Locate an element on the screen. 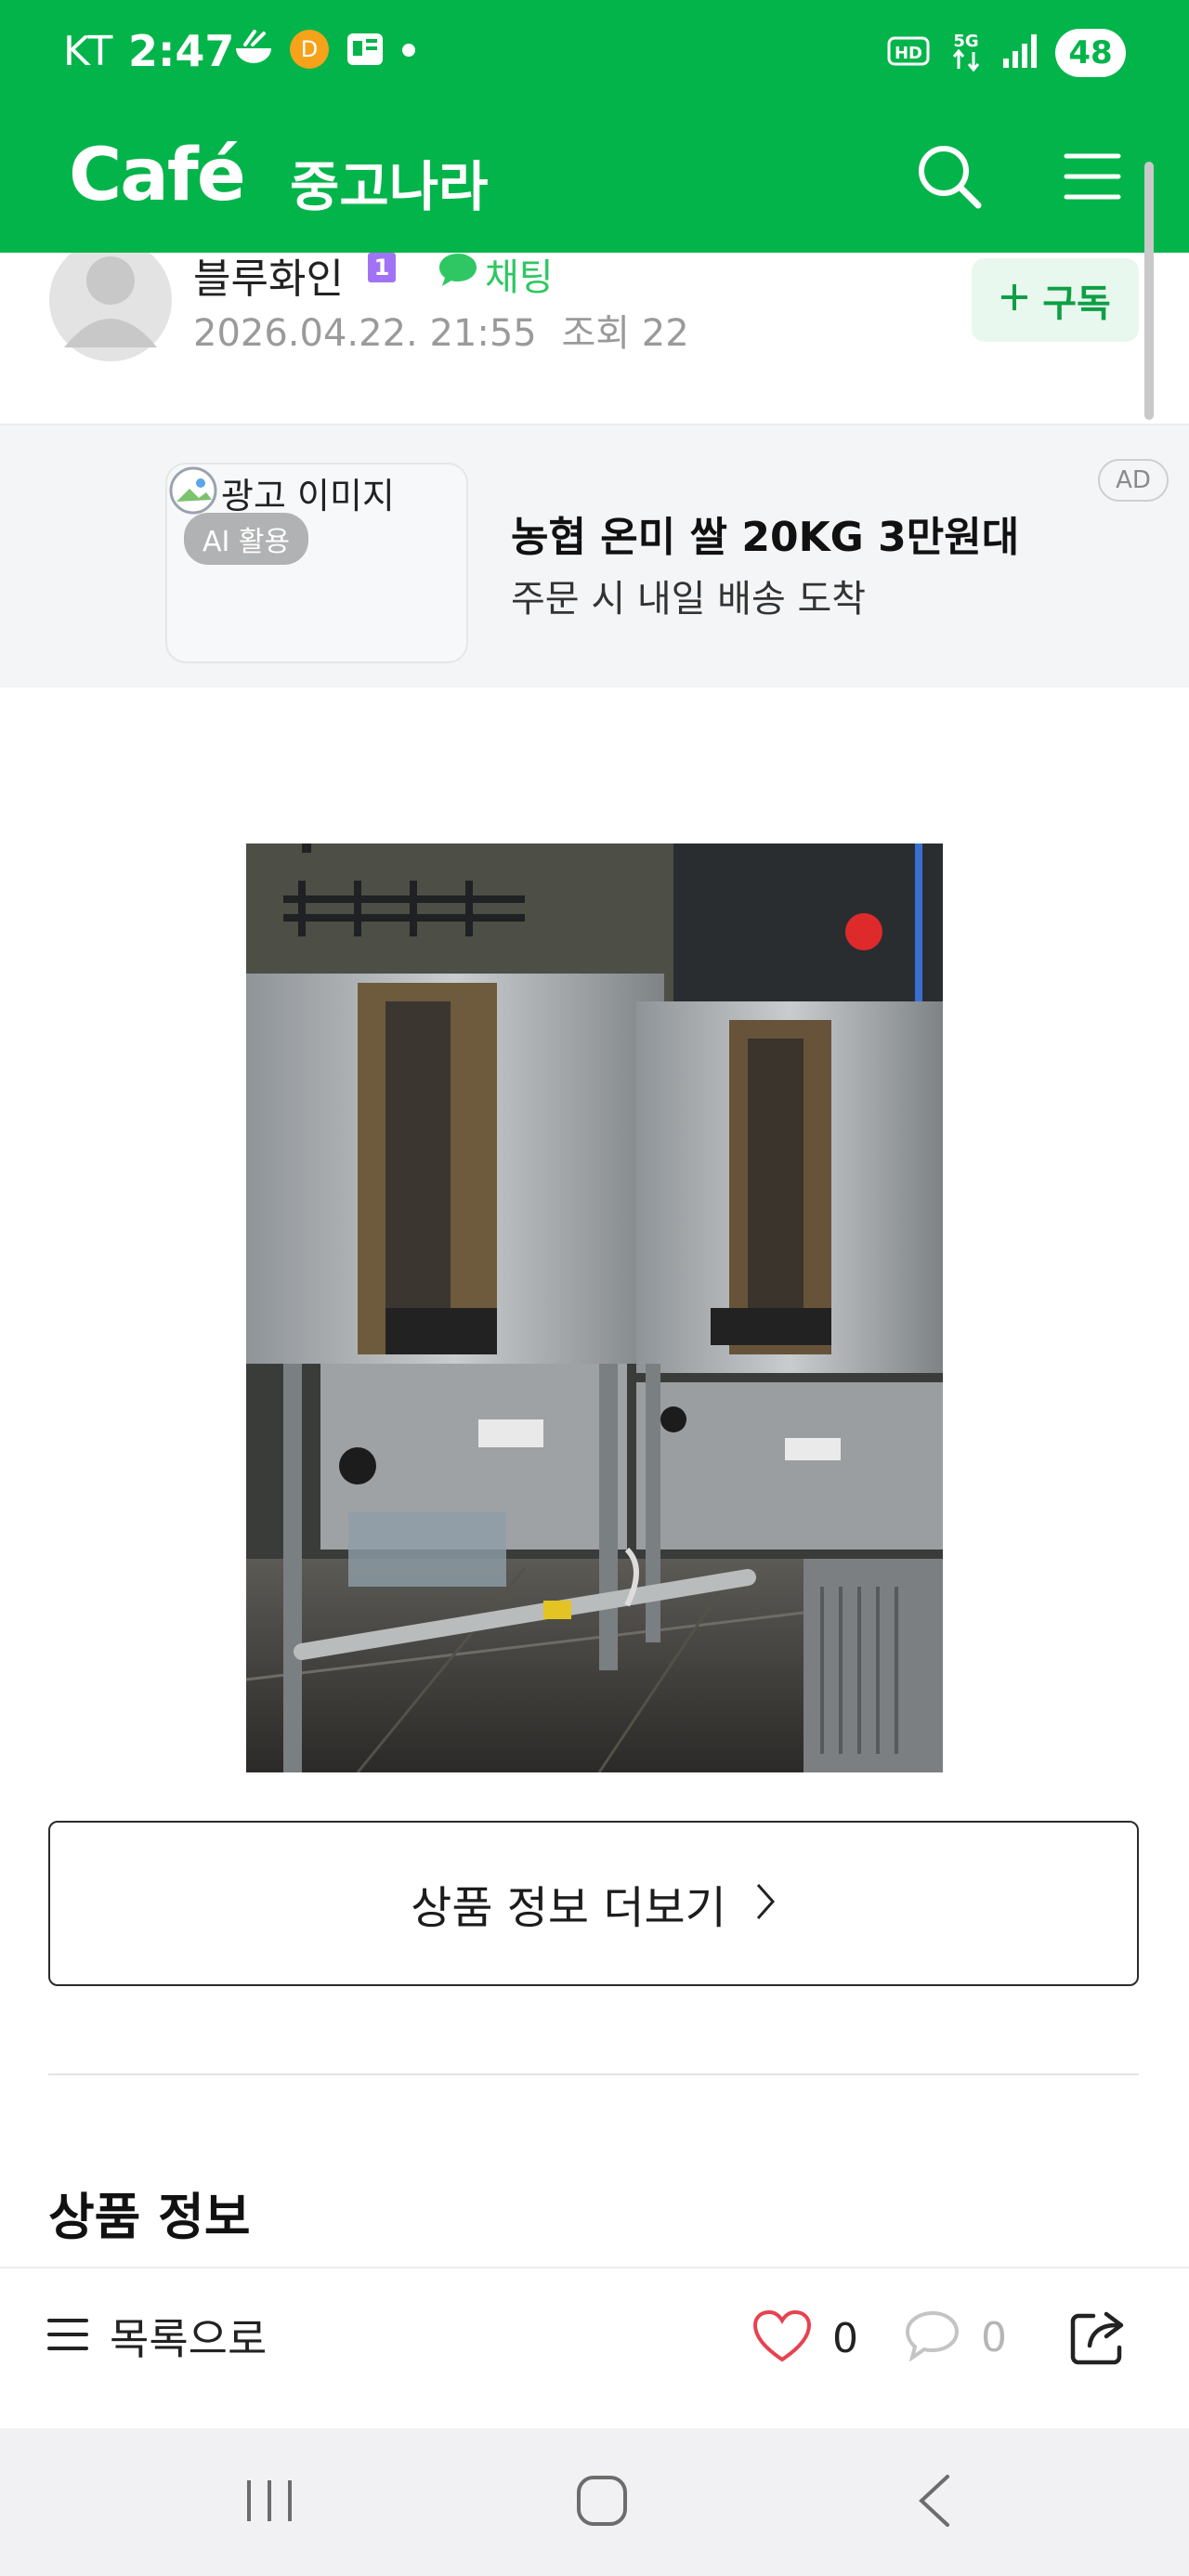  home-icon is located at coordinates (602, 2502).